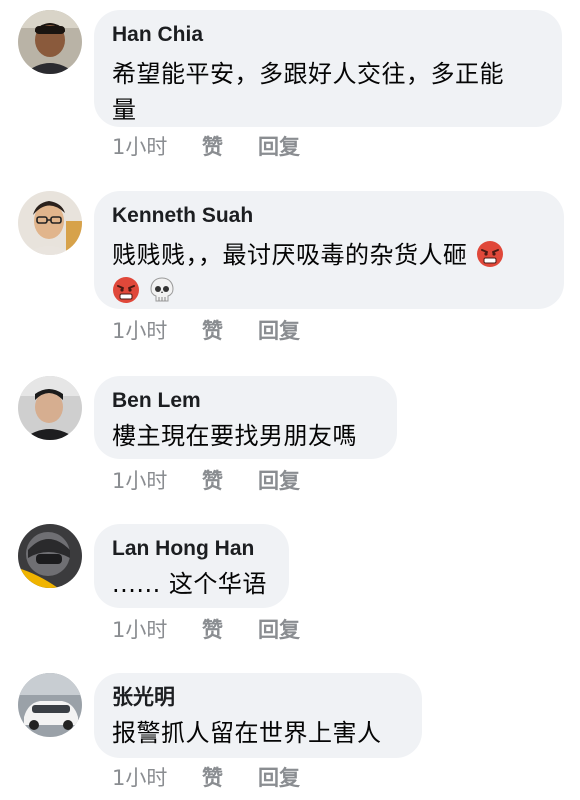  What do you see at coordinates (189, 549) in the screenshot?
I see `comment-author: Lan Hong Han` at bounding box center [189, 549].